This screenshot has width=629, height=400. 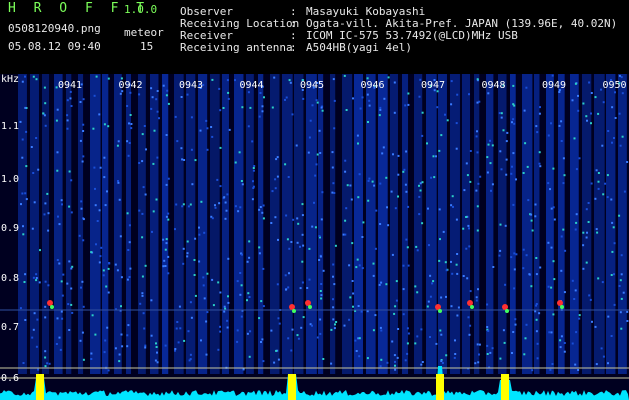 What do you see at coordinates (141, 9) in the screenshot?
I see `app-version: 1.0.0` at bounding box center [141, 9].